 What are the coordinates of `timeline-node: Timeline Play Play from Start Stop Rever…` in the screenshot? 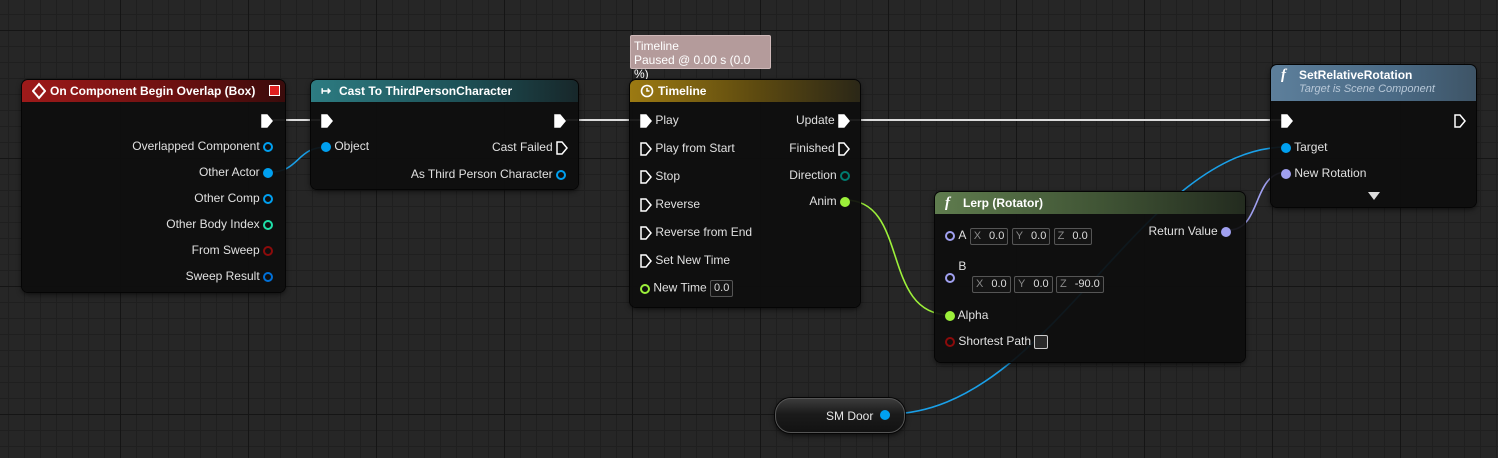 It's located at (745, 193).